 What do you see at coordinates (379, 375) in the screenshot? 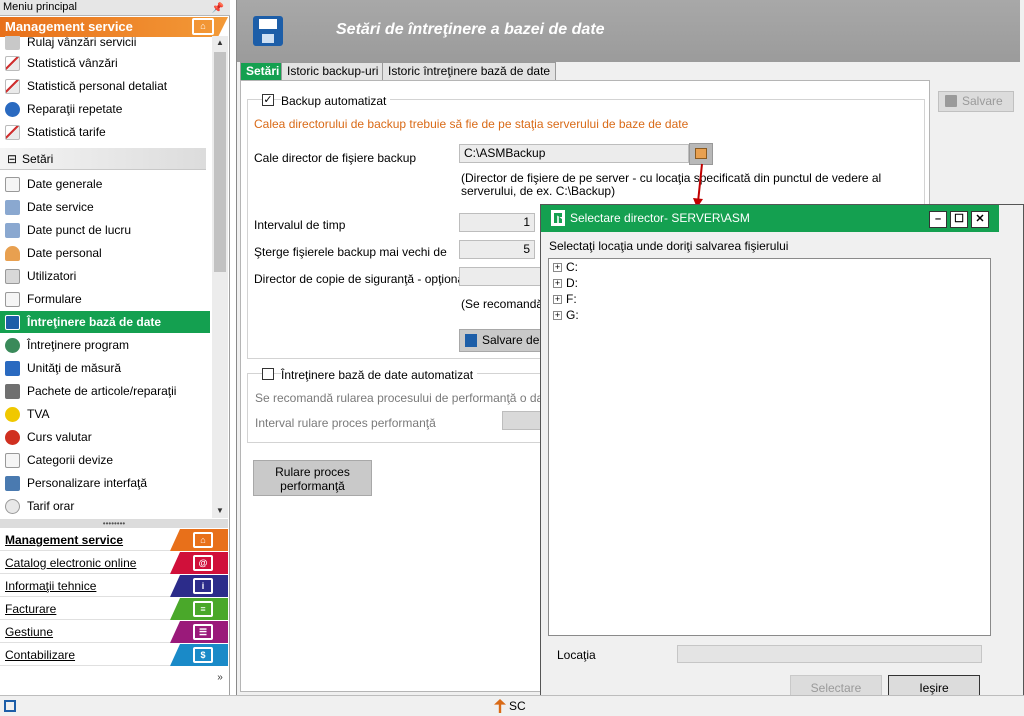
I see `maintenance-checkbox-label: Întreţinere bază de date automatizat` at bounding box center [379, 375].